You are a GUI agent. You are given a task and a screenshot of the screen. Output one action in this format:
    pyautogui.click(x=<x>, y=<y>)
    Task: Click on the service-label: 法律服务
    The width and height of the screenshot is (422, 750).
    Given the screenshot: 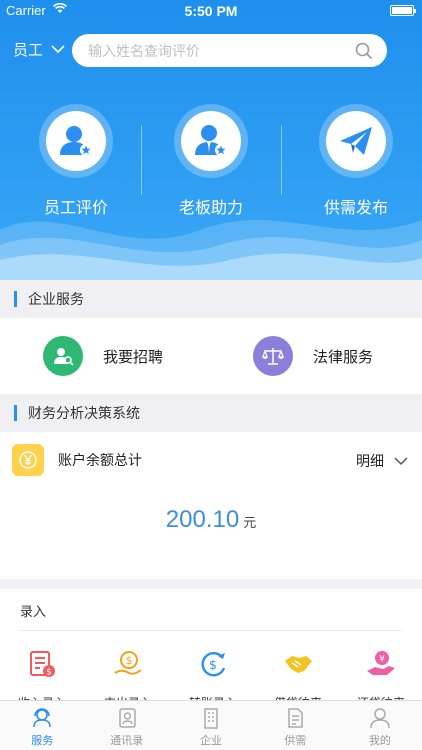 What is the action you would take?
    pyautogui.click(x=343, y=357)
    